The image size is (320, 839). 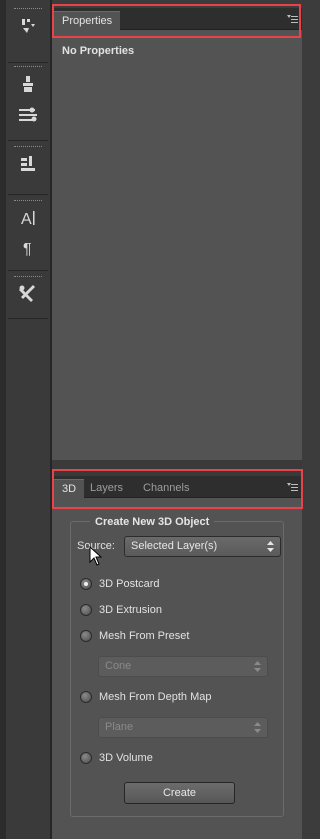 What do you see at coordinates (177, 468) in the screenshot?
I see `panel-divider` at bounding box center [177, 468].